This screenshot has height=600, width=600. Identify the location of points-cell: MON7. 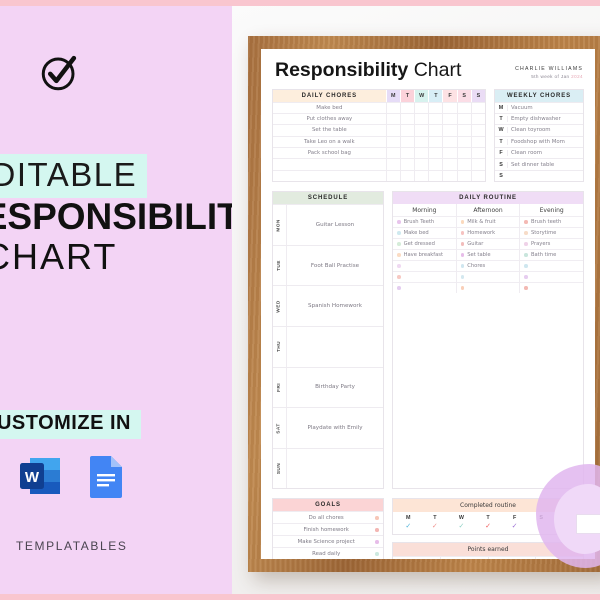
(416, 558).